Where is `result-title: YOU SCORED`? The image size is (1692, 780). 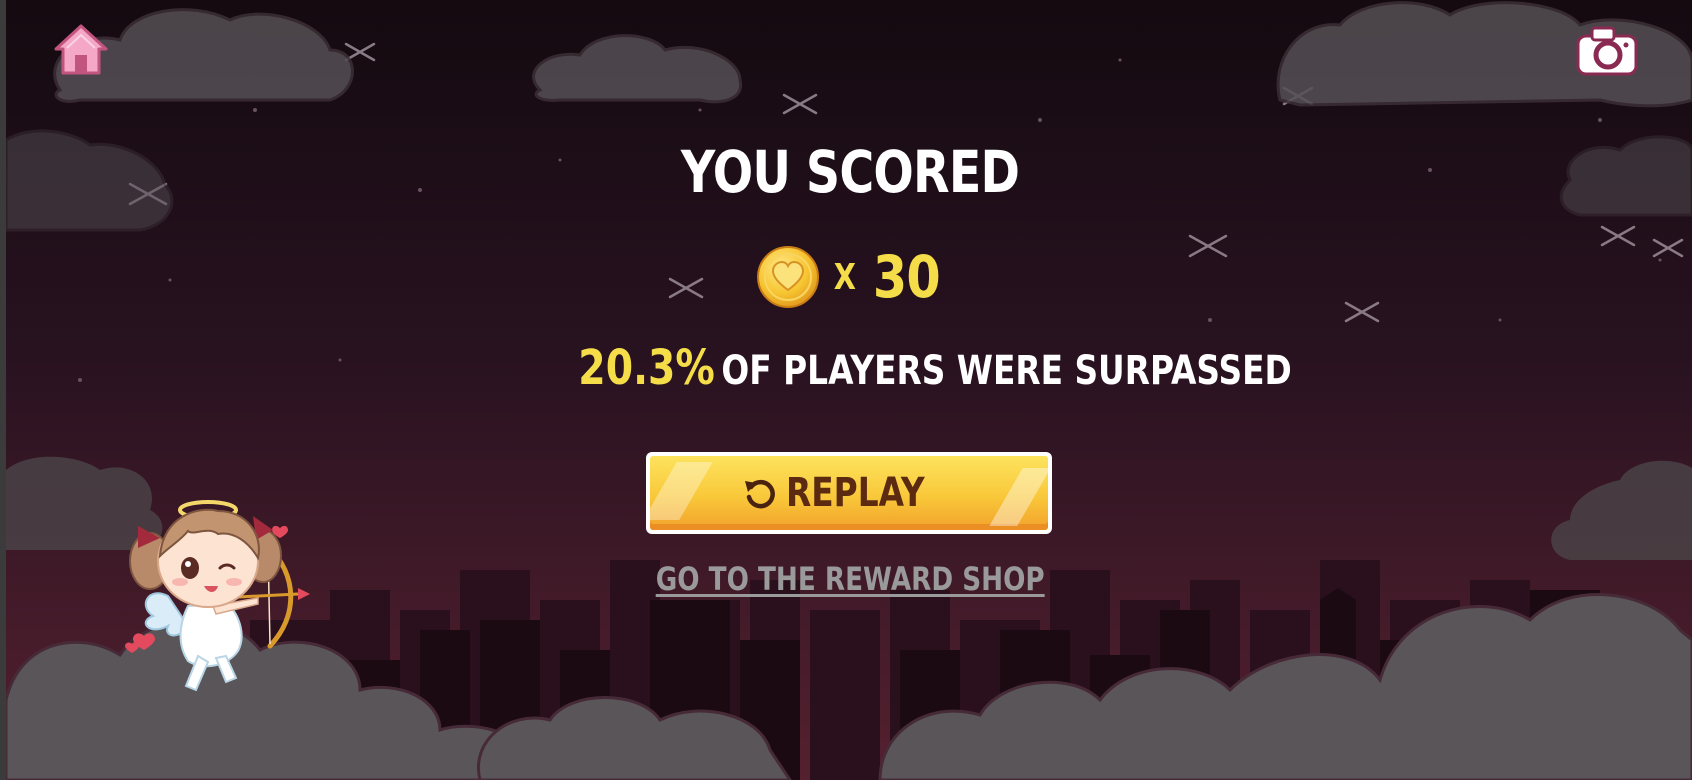 result-title: YOU SCORED is located at coordinates (850, 172).